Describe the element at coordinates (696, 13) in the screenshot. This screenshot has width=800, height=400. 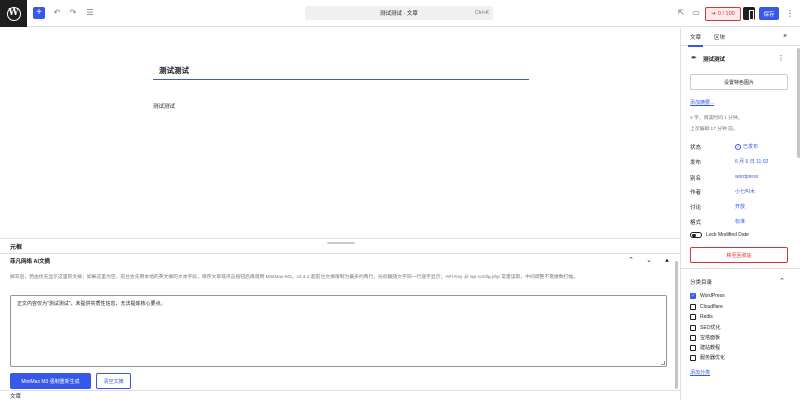
I see `device-preview-icon: ▭` at that location.